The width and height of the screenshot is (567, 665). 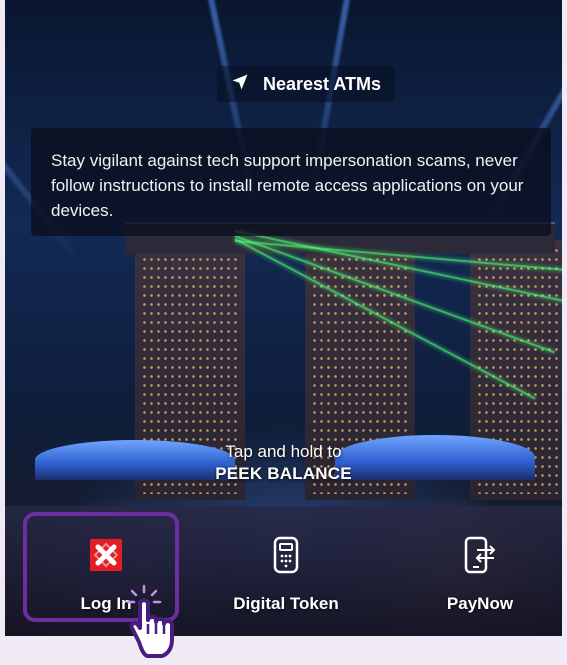 I want to click on paynow-phone-icon, so click(x=480, y=555).